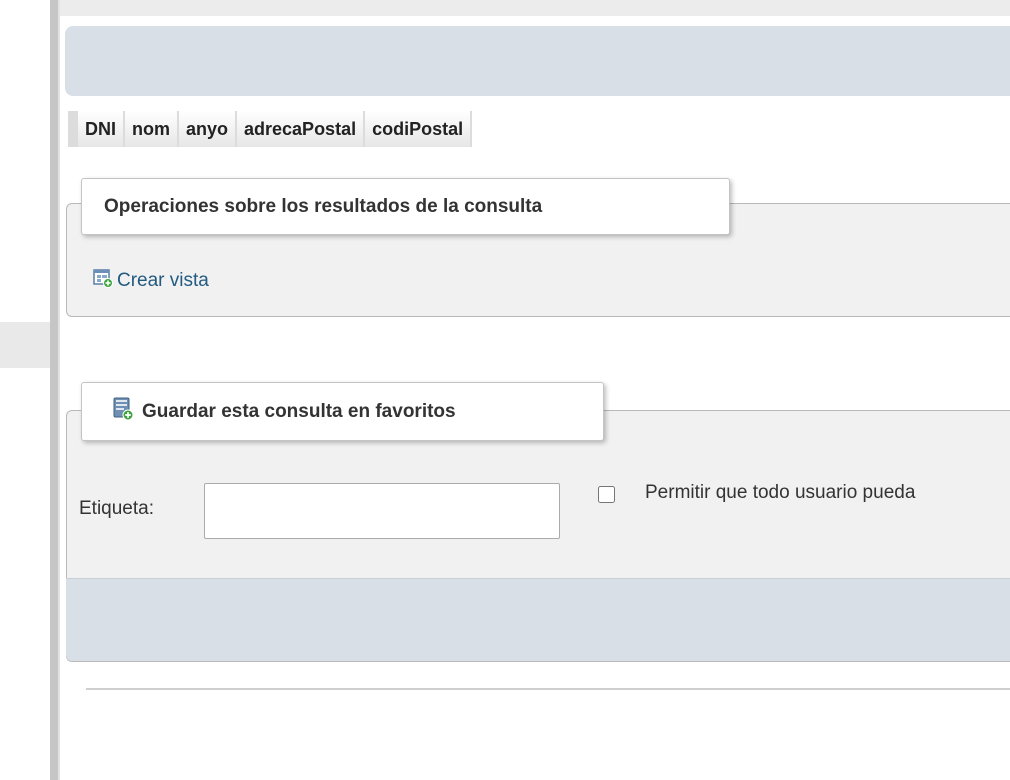 This screenshot has height=780, width=1010. What do you see at coordinates (538, 619) in the screenshot?
I see `bookmark-panel-footer` at bounding box center [538, 619].